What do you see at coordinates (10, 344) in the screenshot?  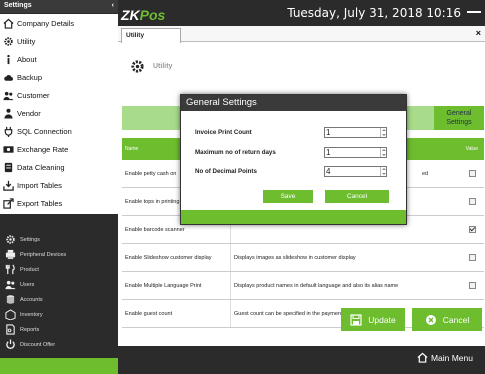 I see `power-icon` at bounding box center [10, 344].